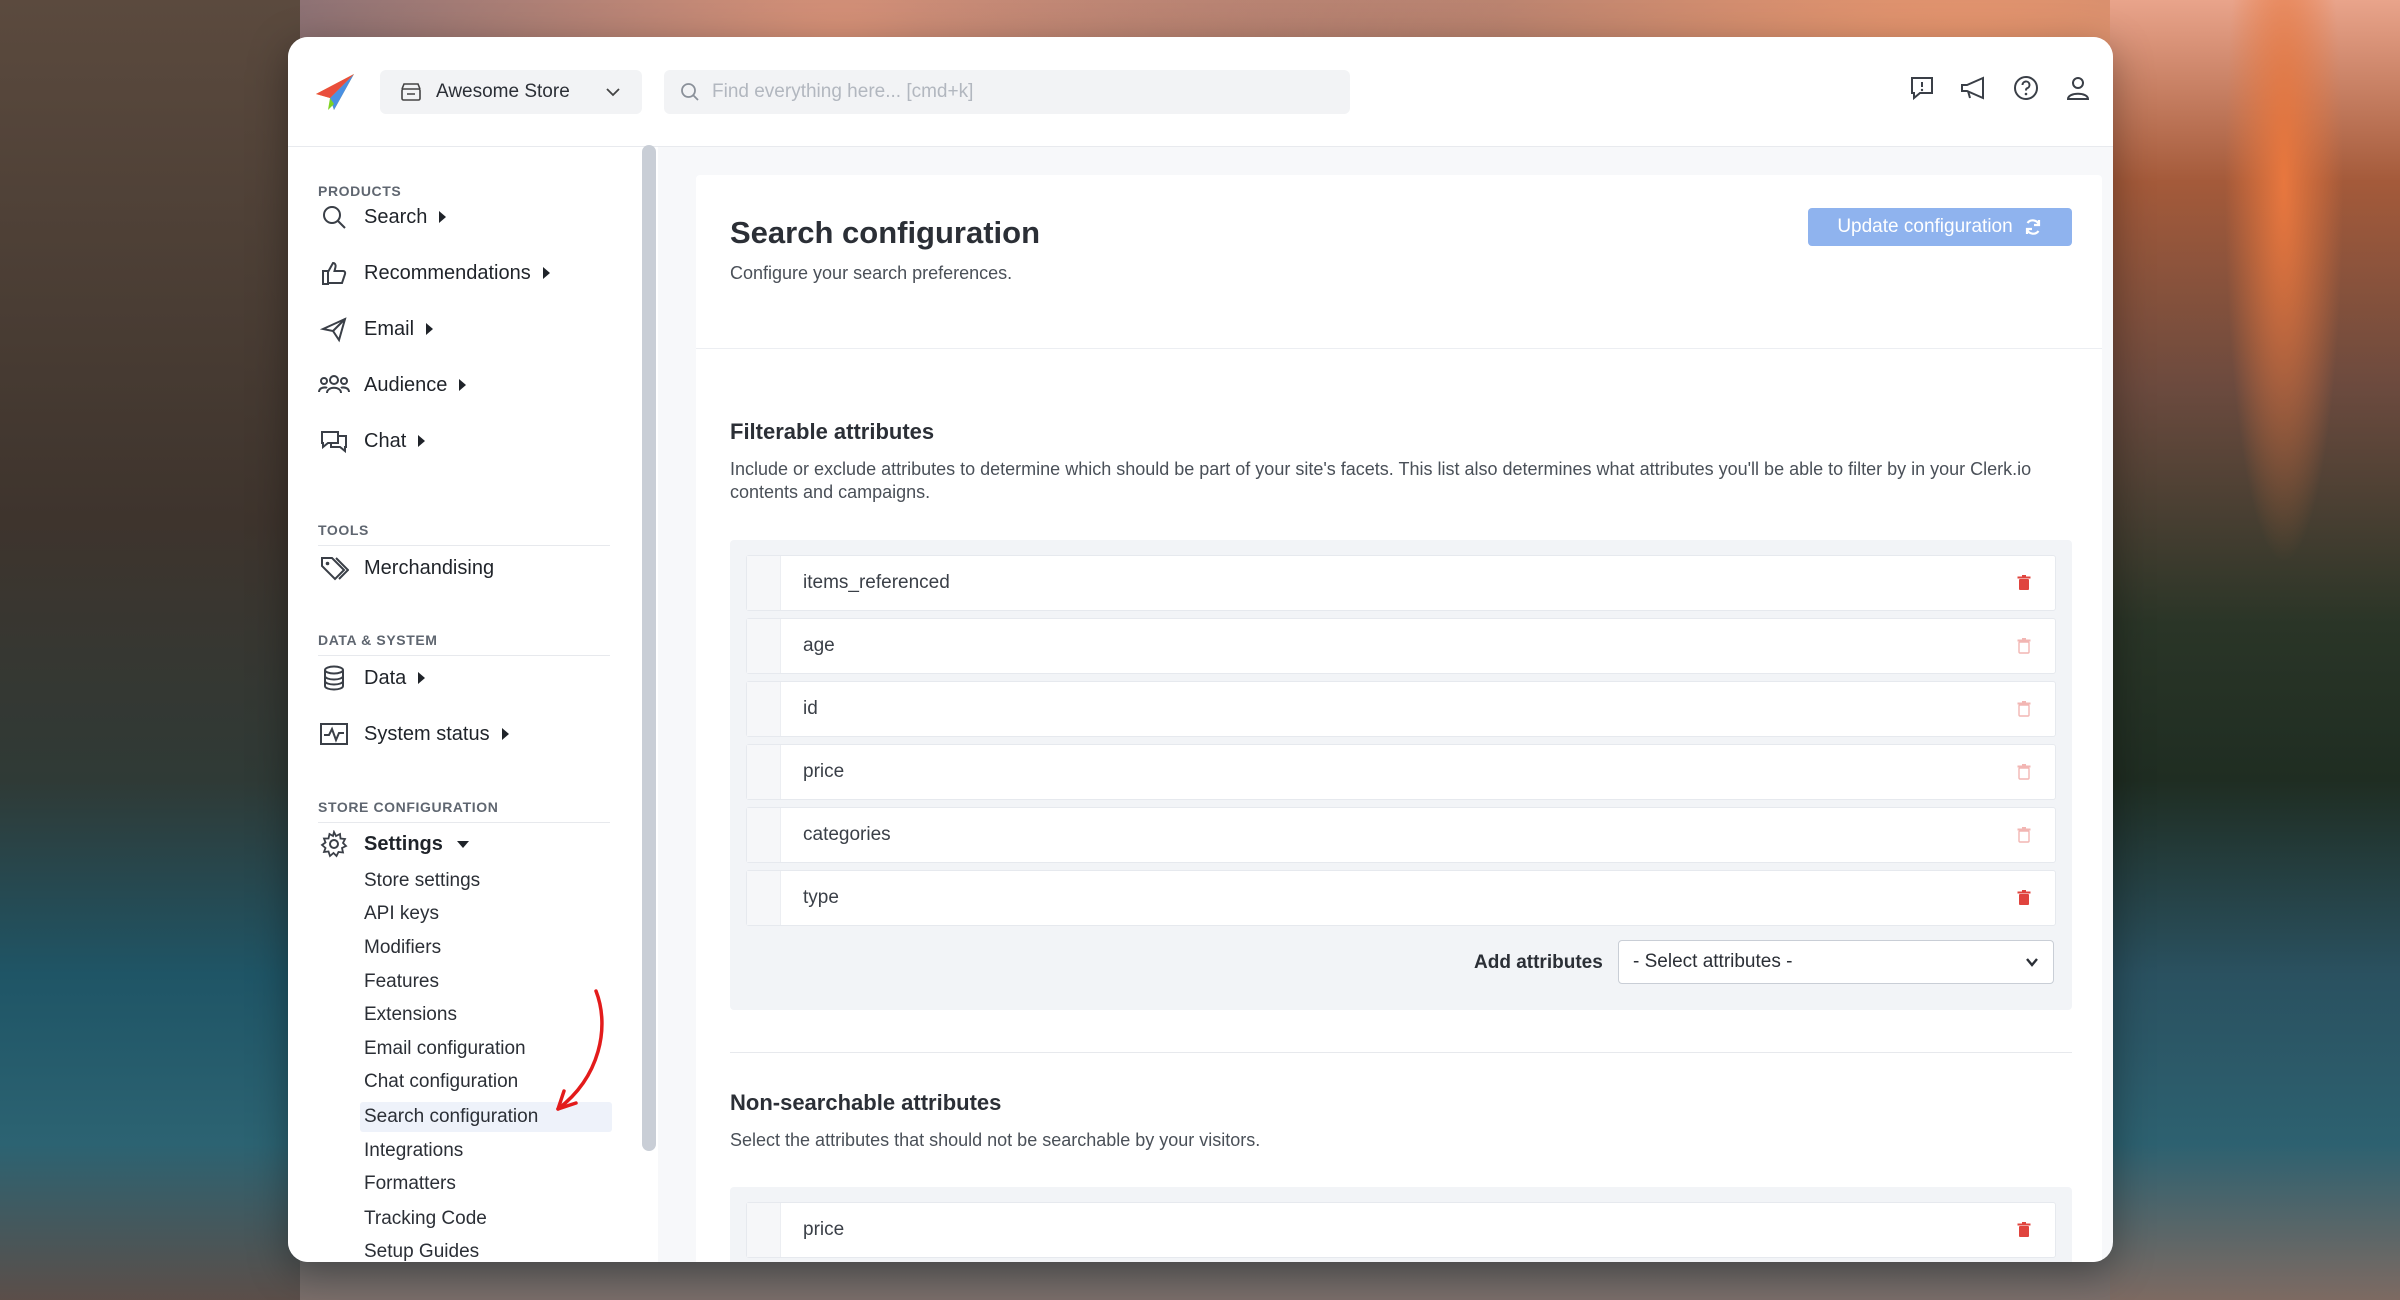 The width and height of the screenshot is (2400, 1300). Describe the element at coordinates (422, 881) in the screenshot. I see `settings-store-settings: Store settings` at that location.